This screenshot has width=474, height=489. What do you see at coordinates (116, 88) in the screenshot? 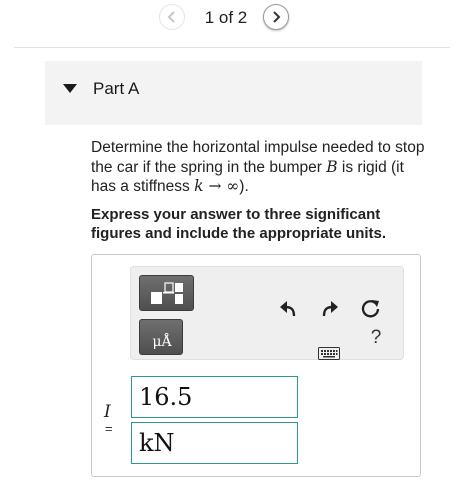
I see `part-label: Part A` at bounding box center [116, 88].